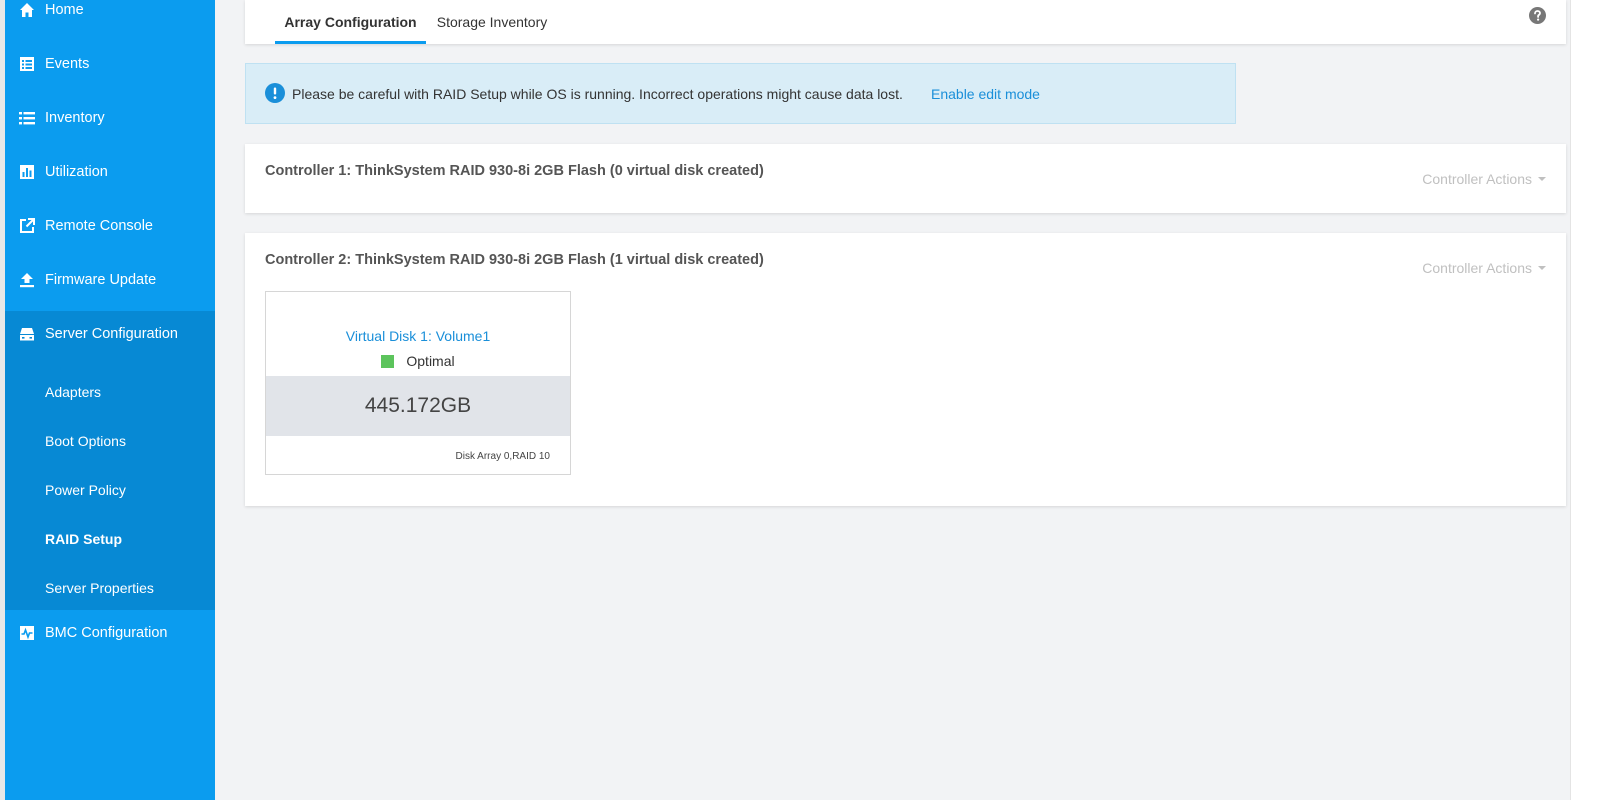 The width and height of the screenshot is (1600, 800). Describe the element at coordinates (110, 172) in the screenshot. I see `sidebar-item-utilization: Utilization` at that location.